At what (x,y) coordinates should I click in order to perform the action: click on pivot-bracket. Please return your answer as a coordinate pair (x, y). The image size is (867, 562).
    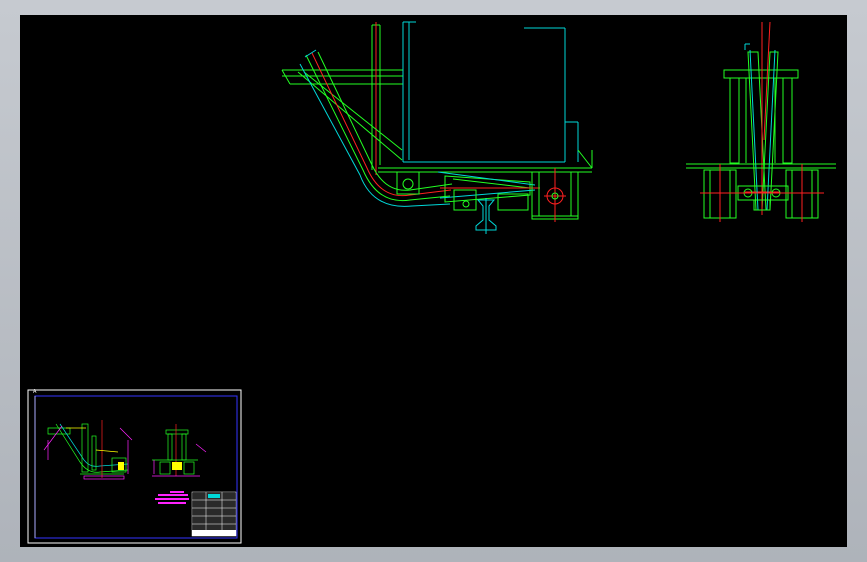
    Looking at the image, I should click on (408, 183).